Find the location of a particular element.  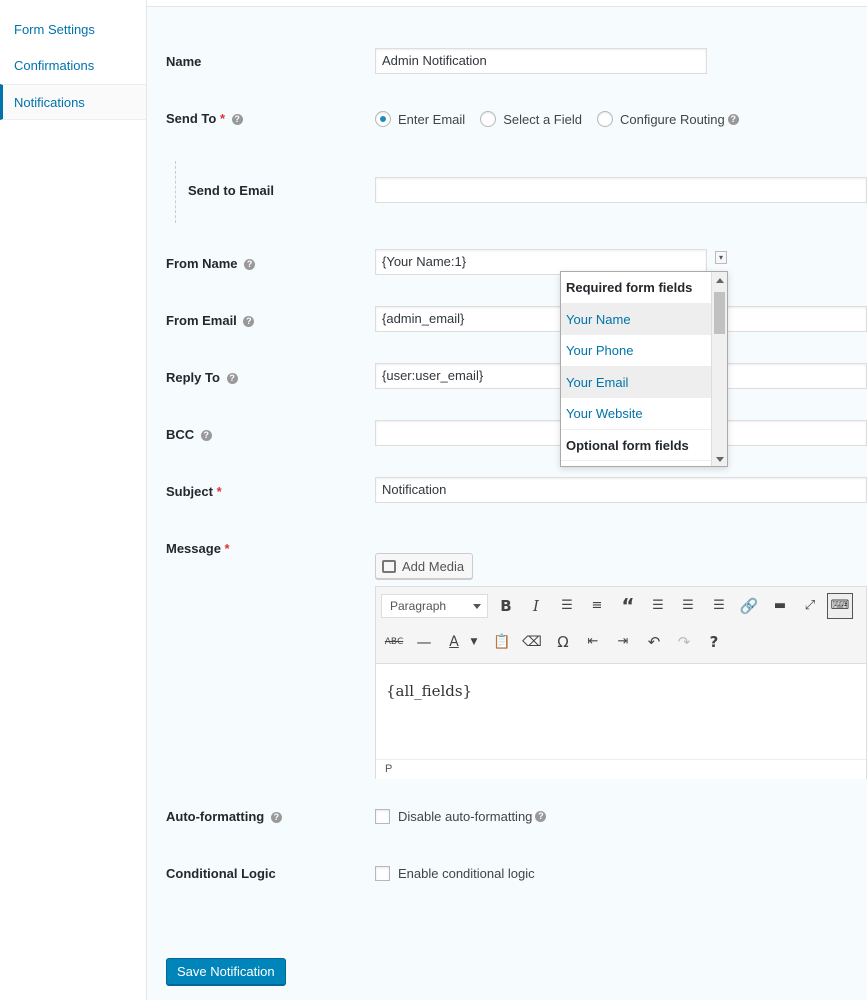

radio-configure-routing: Configure Routing ? is located at coordinates (667, 119).